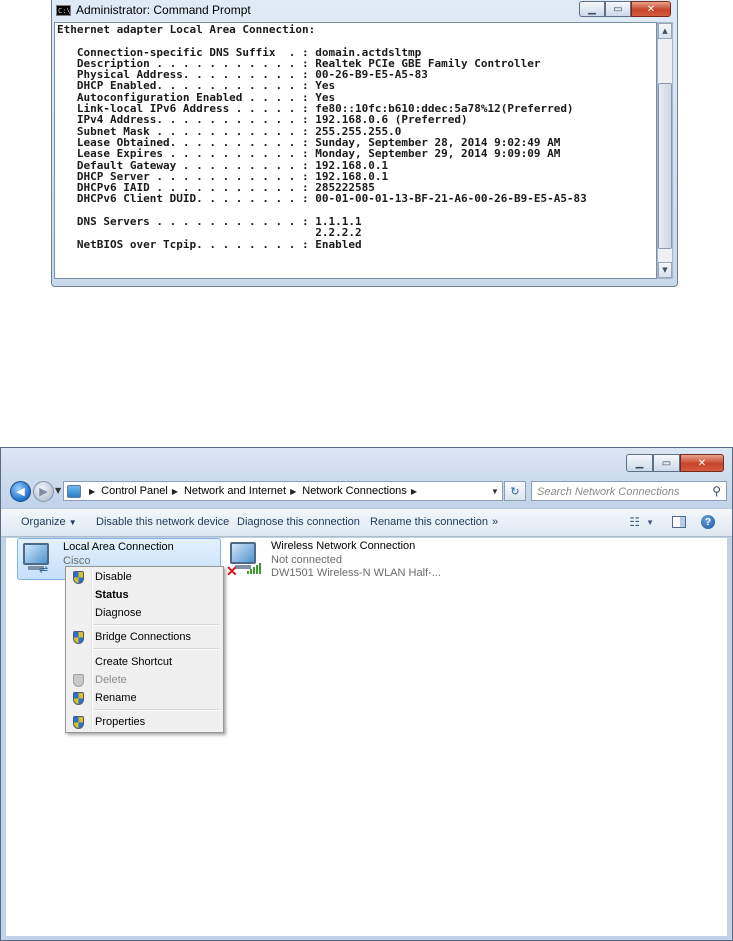  What do you see at coordinates (622, 492) in the screenshot?
I see `search-input` at bounding box center [622, 492].